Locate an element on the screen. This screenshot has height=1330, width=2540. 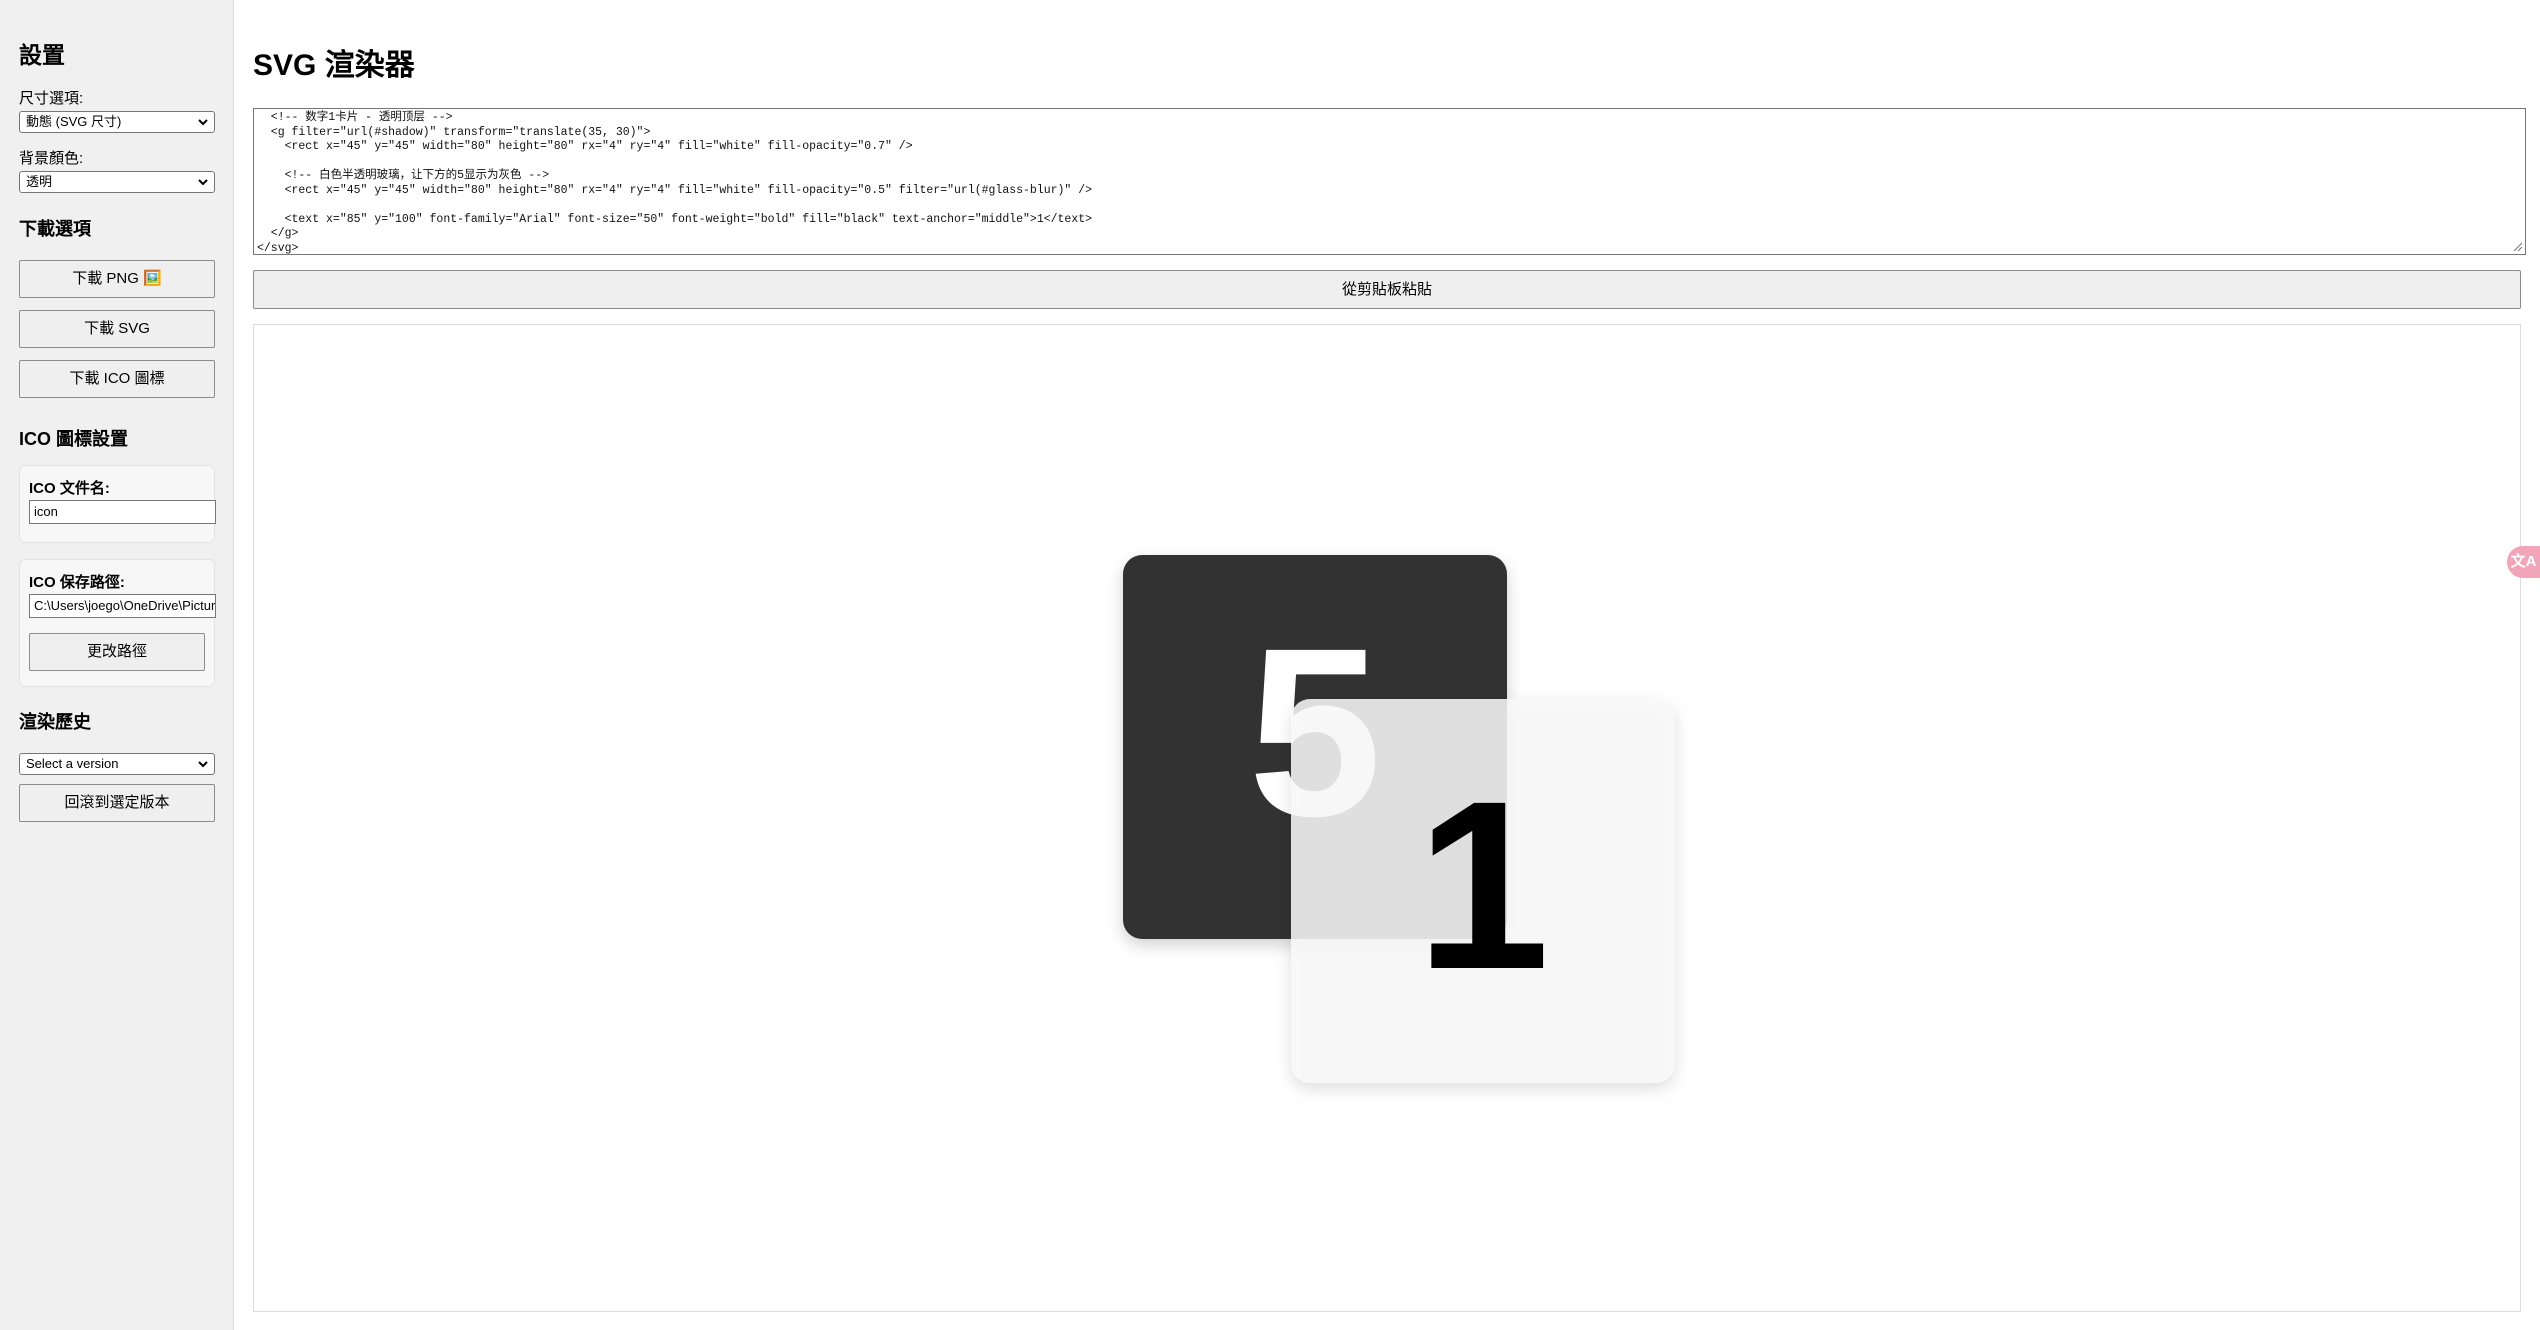
bg-color-select: 透明 is located at coordinates (117, 182).